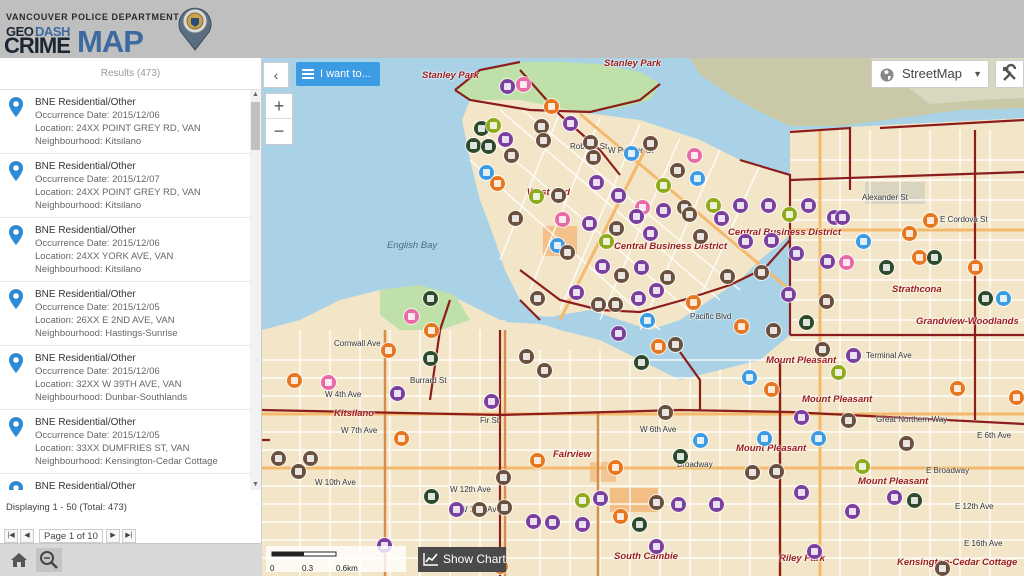 This screenshot has height=576, width=1024. What do you see at coordinates (49, 560) in the screenshot?
I see `zoom-search-button` at bounding box center [49, 560].